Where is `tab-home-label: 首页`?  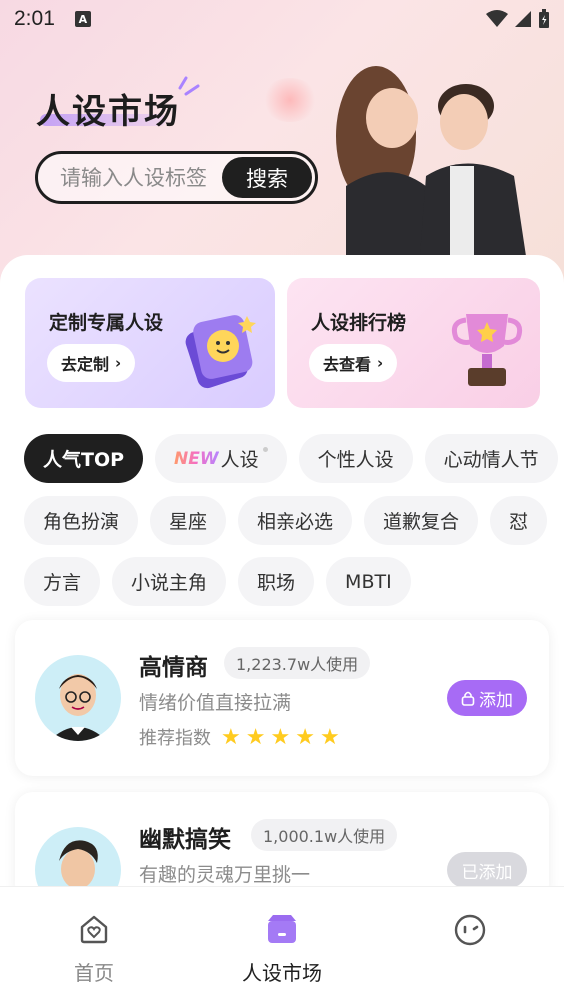 tab-home-label: 首页 is located at coordinates (94, 973).